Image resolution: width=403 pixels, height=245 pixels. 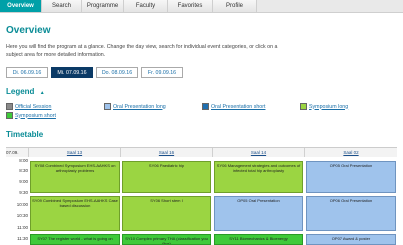 I want to click on tab-faculty: Faculty, so click(x=146, y=6).